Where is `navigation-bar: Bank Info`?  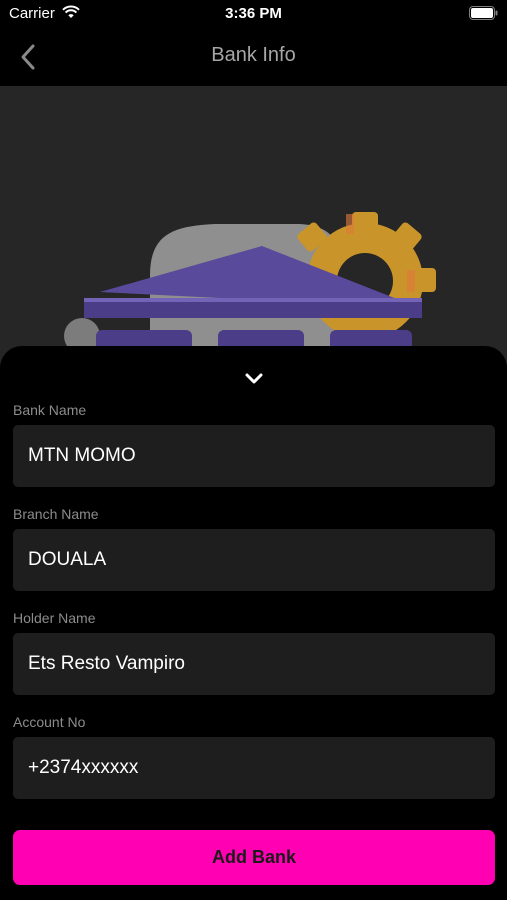 navigation-bar: Bank Info is located at coordinates (253, 57).